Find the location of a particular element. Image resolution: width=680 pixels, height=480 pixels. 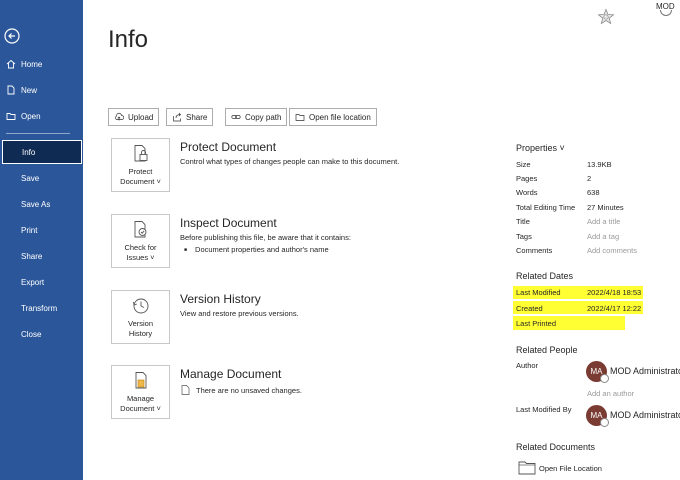

nav-save-as: Save As is located at coordinates (41, 204).